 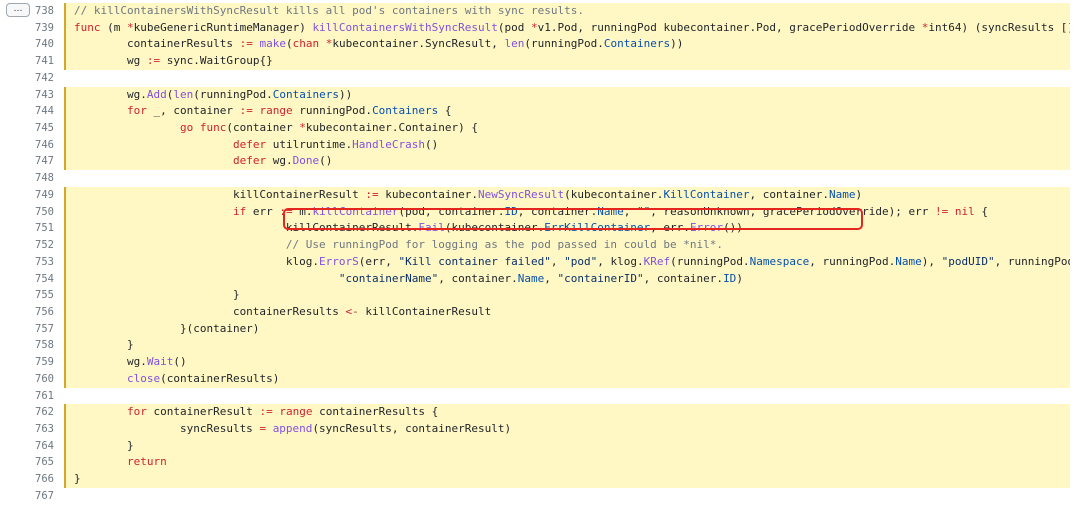 What do you see at coordinates (540, 61) in the screenshot?
I see `code-line: 741 wg := sync.WaitGroup{}` at bounding box center [540, 61].